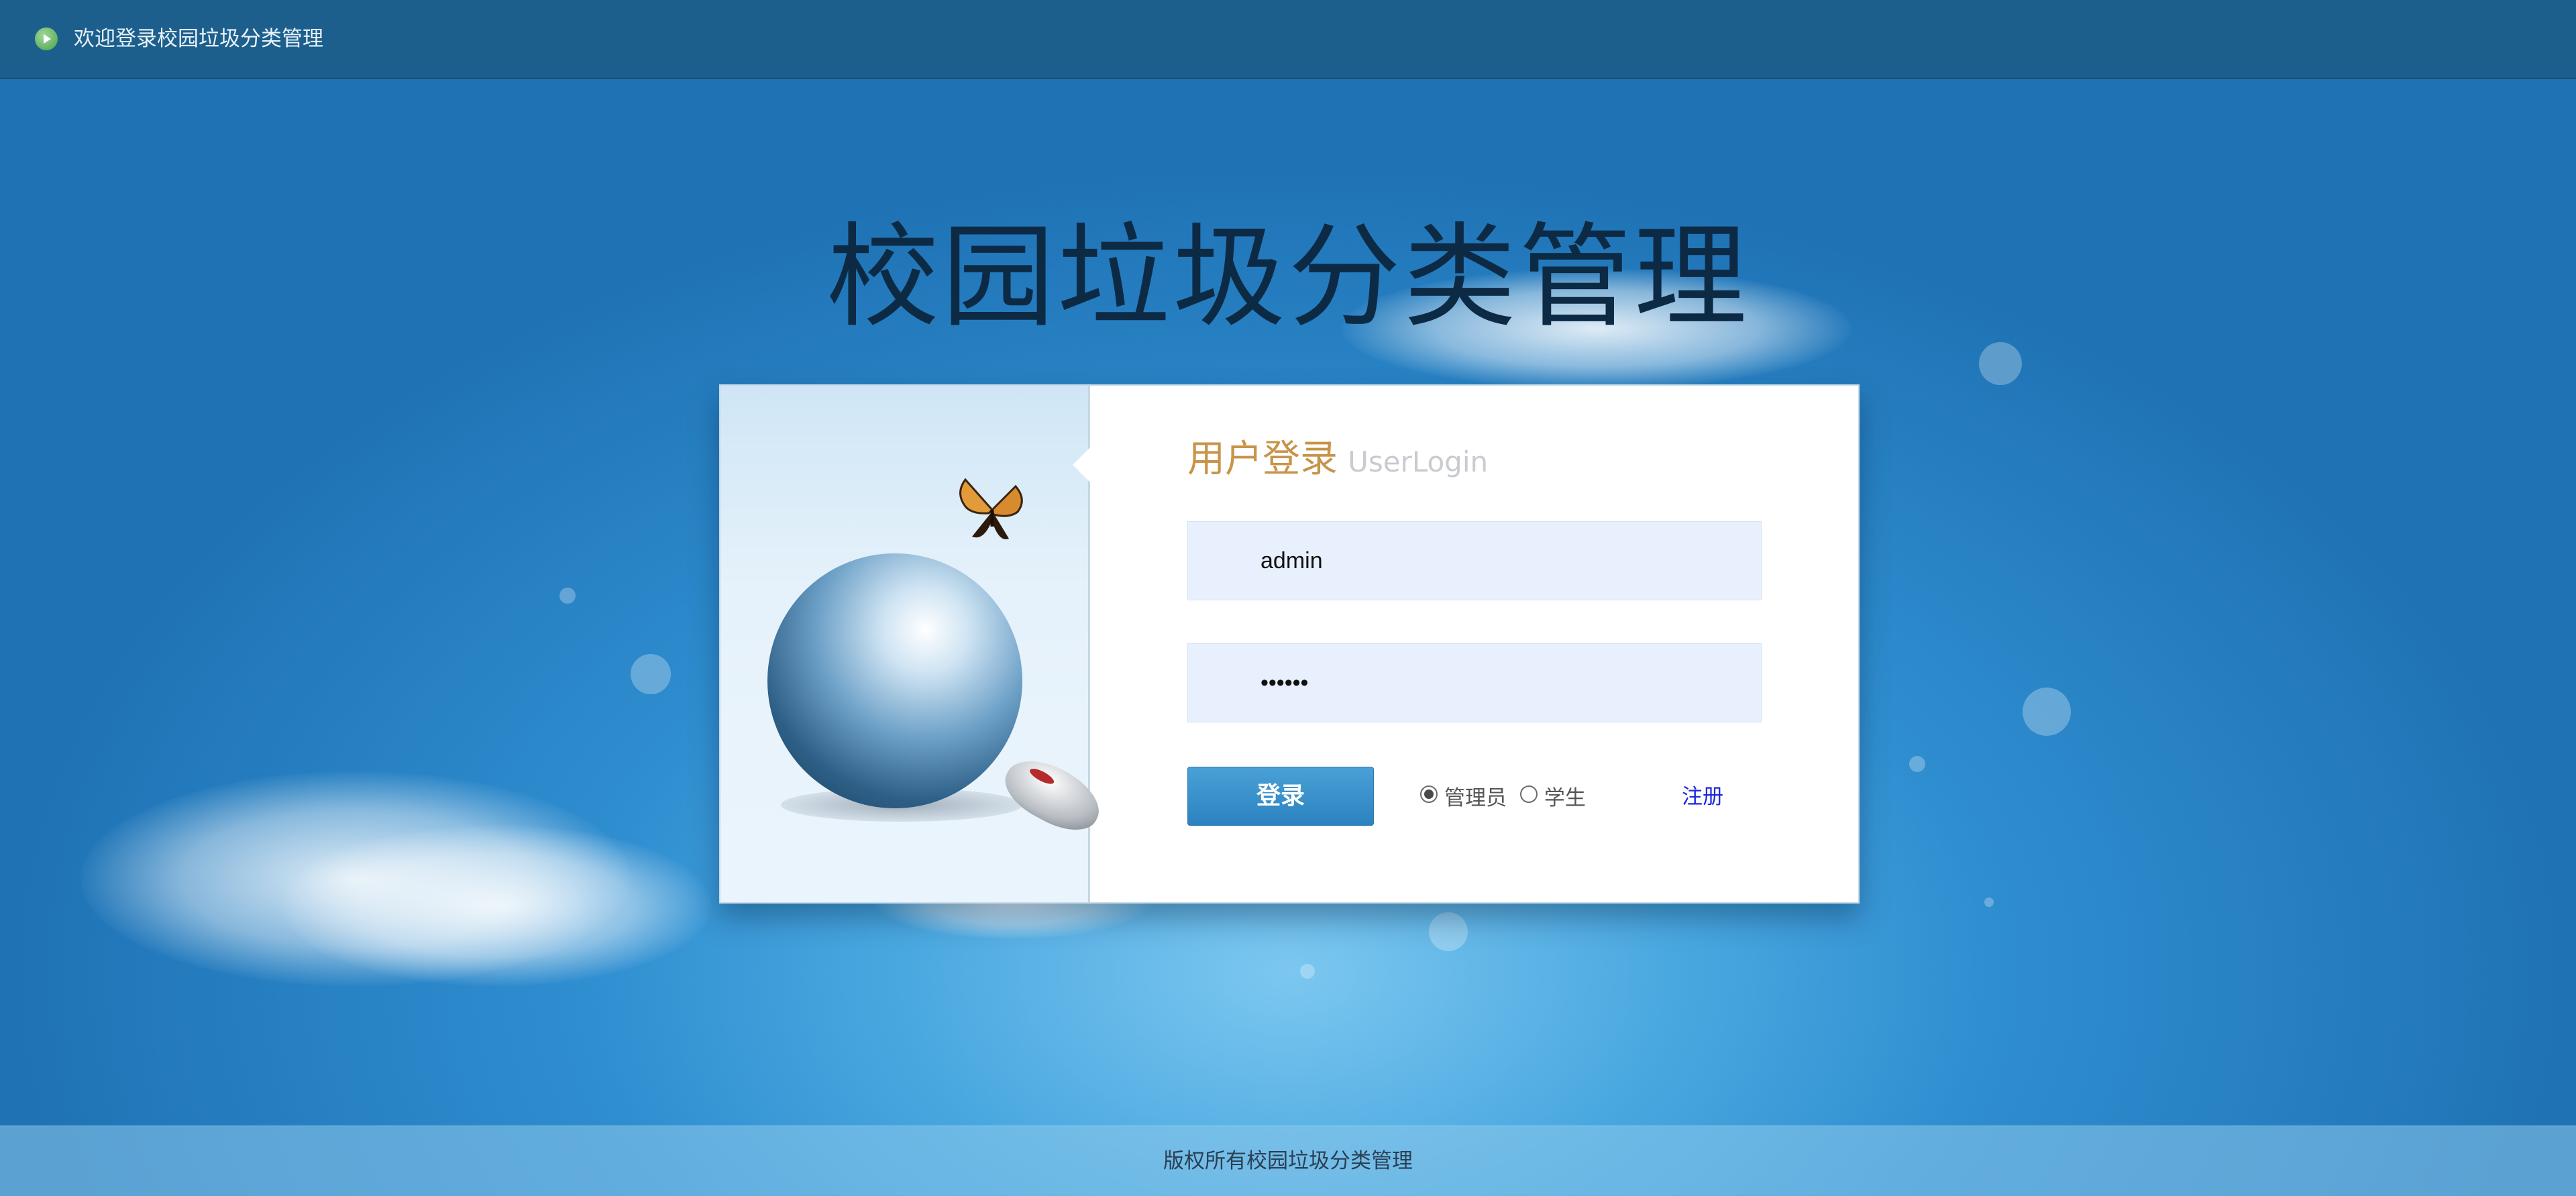 The width and height of the screenshot is (2576, 1196). What do you see at coordinates (1475, 798) in the screenshot?
I see `role-label-admin: 管理员` at bounding box center [1475, 798].